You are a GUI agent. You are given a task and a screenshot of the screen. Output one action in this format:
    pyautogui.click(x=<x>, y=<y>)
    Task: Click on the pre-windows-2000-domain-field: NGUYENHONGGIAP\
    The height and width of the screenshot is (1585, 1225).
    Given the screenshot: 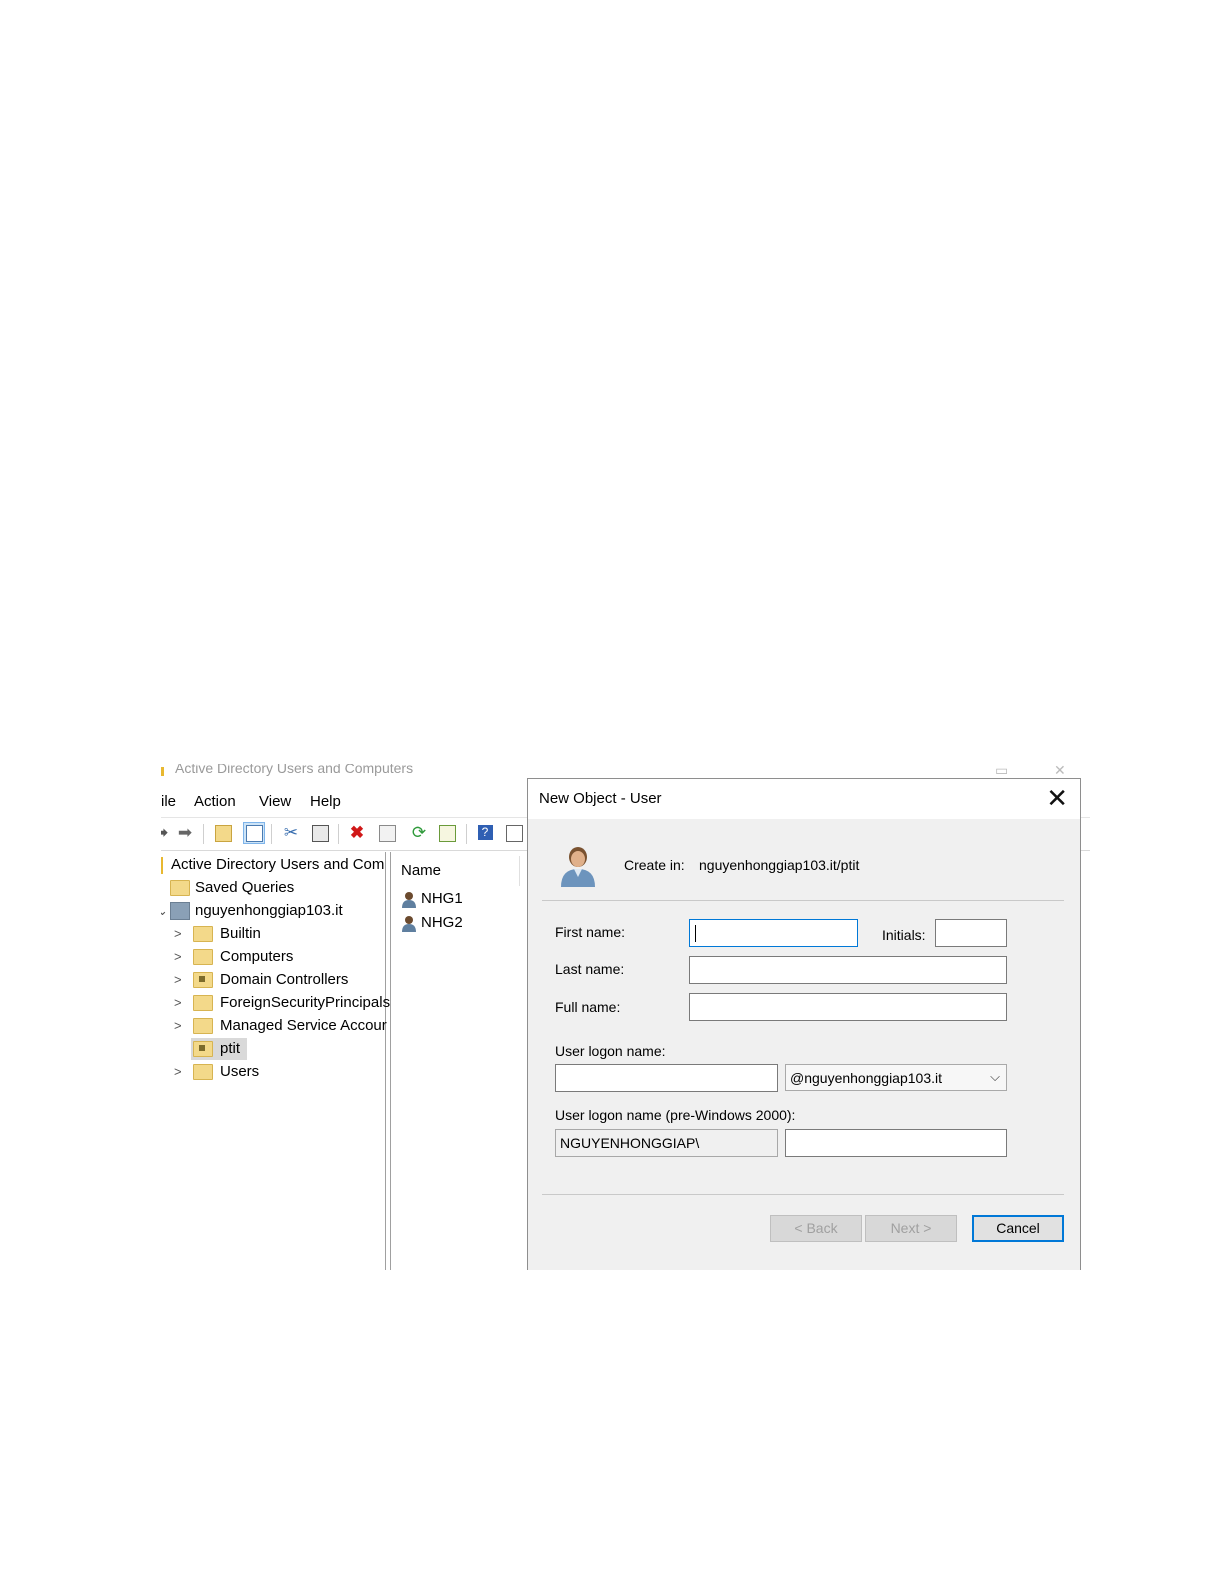 What is the action you would take?
    pyautogui.click(x=666, y=1143)
    